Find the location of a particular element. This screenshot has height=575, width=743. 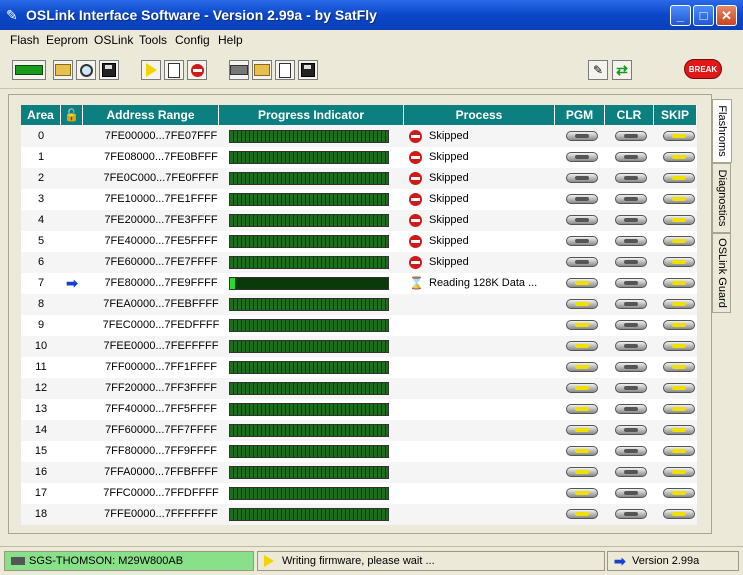

toolbar: ✎ ⇄ is located at coordinates (371, 70).